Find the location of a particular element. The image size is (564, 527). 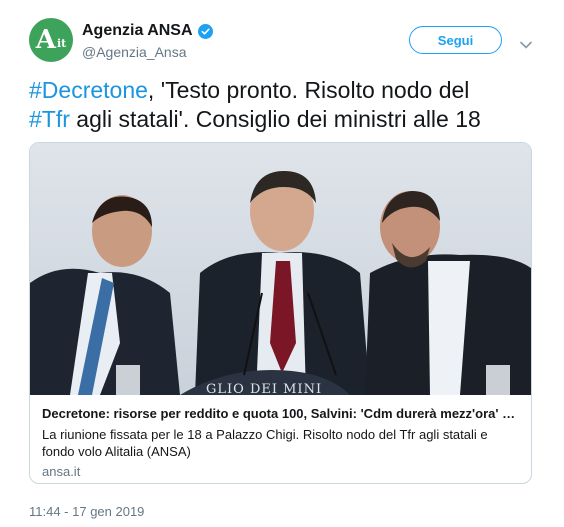

name-row: Agenzia ANSA is located at coordinates (147, 31).